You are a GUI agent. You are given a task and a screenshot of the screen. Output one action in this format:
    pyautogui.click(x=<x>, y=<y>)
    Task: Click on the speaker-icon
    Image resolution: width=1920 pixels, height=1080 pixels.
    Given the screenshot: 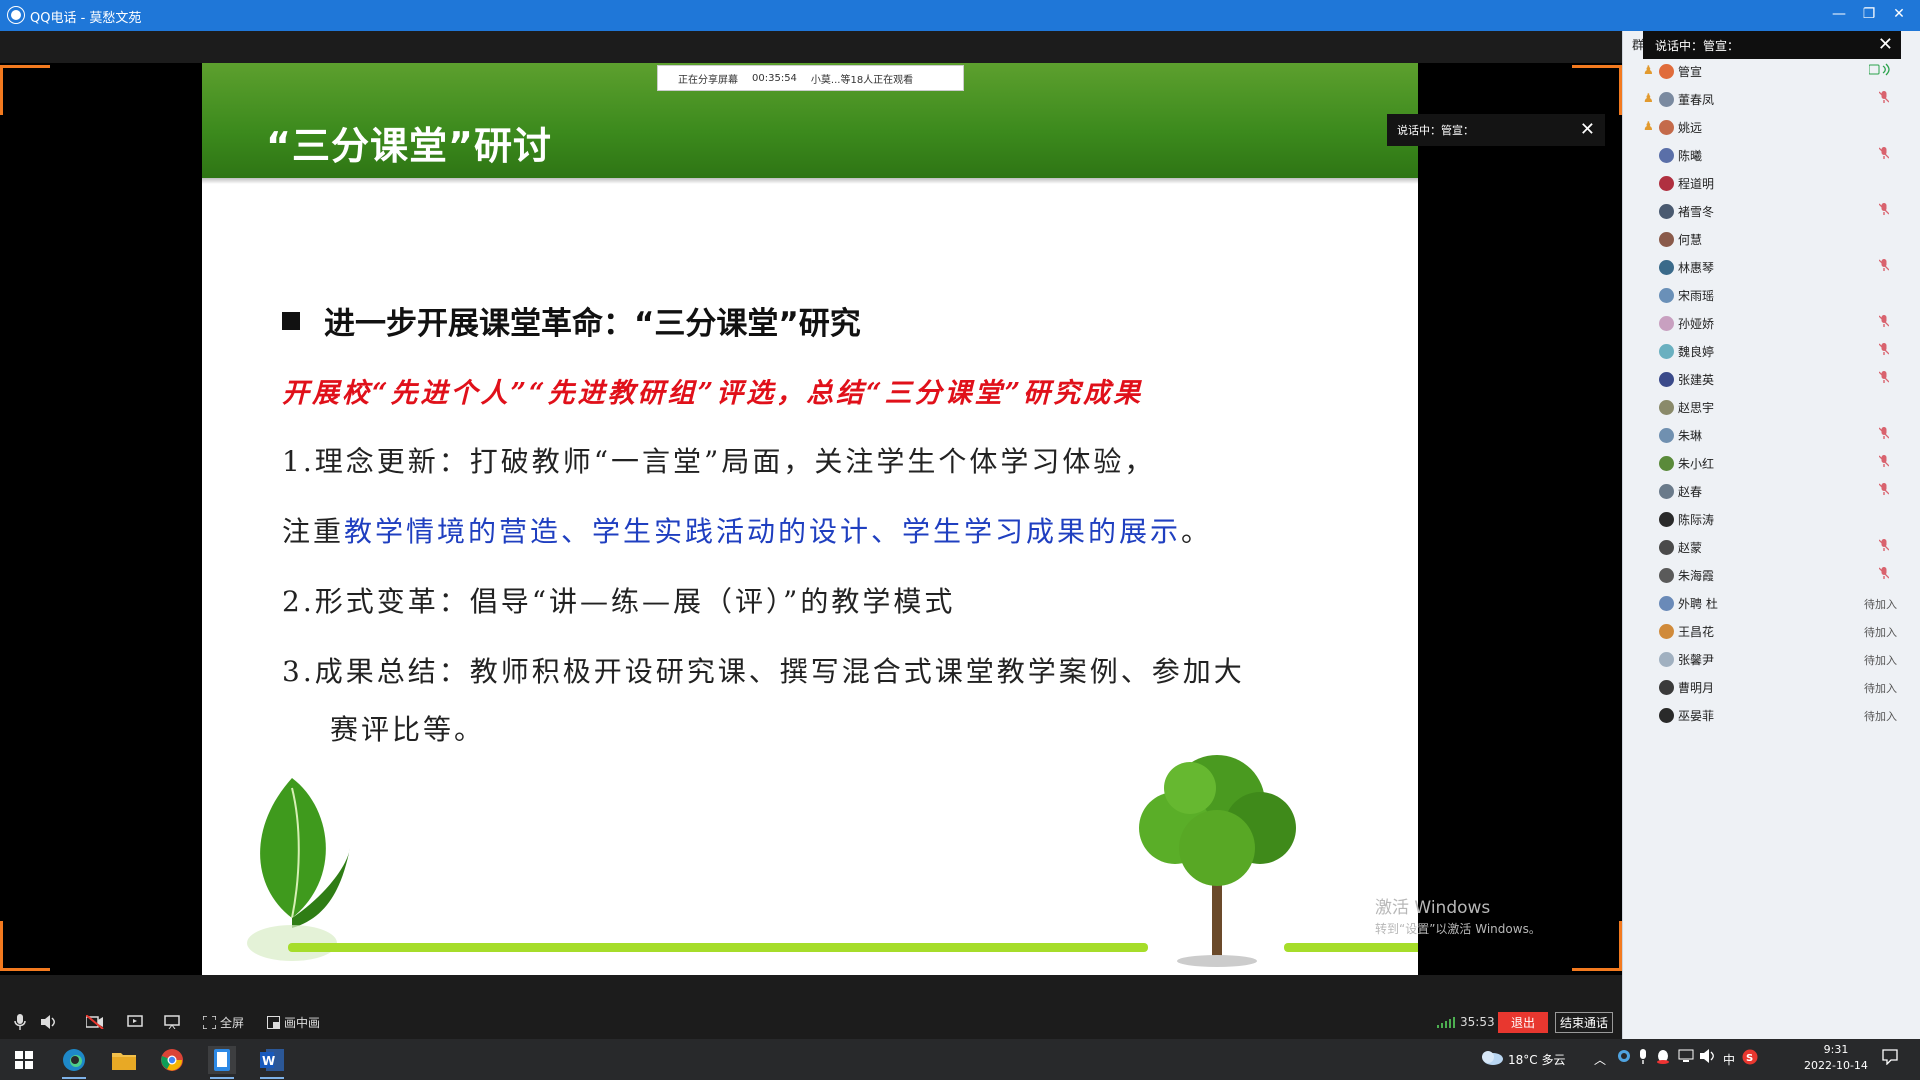 What is the action you would take?
    pyautogui.click(x=49, y=1022)
    